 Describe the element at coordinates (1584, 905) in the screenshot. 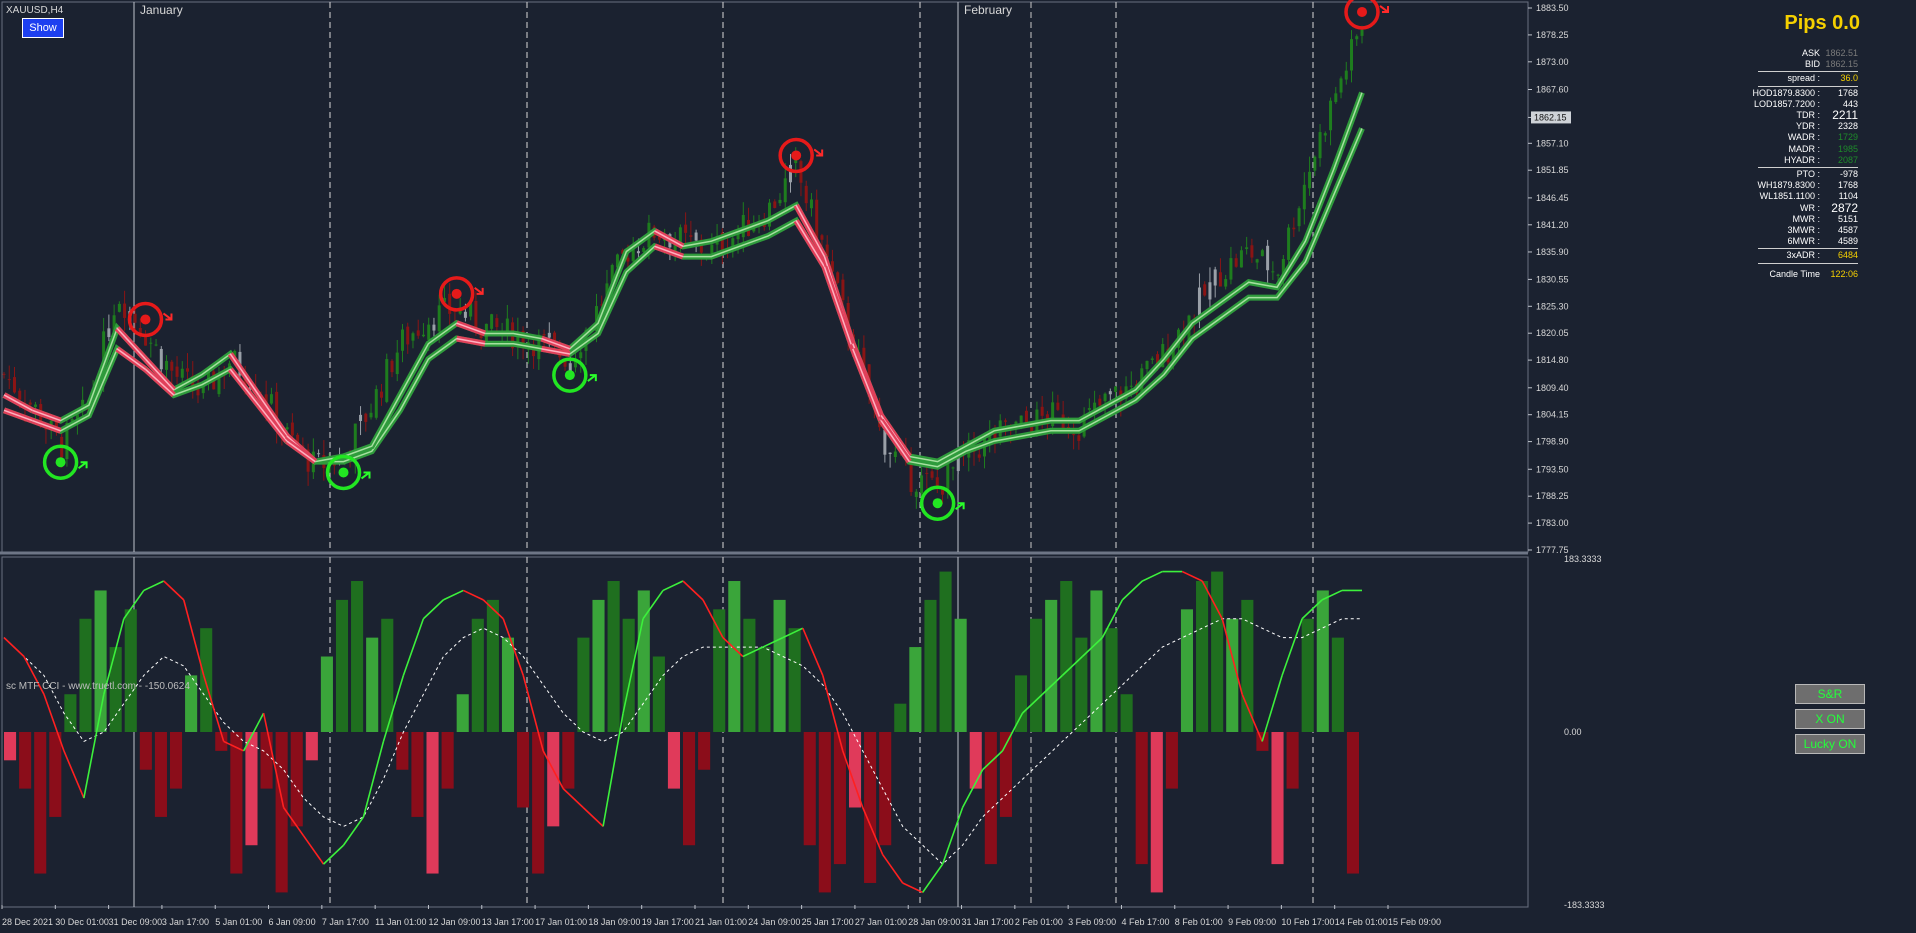

I see `cci-tick-label: -183.3333` at that location.